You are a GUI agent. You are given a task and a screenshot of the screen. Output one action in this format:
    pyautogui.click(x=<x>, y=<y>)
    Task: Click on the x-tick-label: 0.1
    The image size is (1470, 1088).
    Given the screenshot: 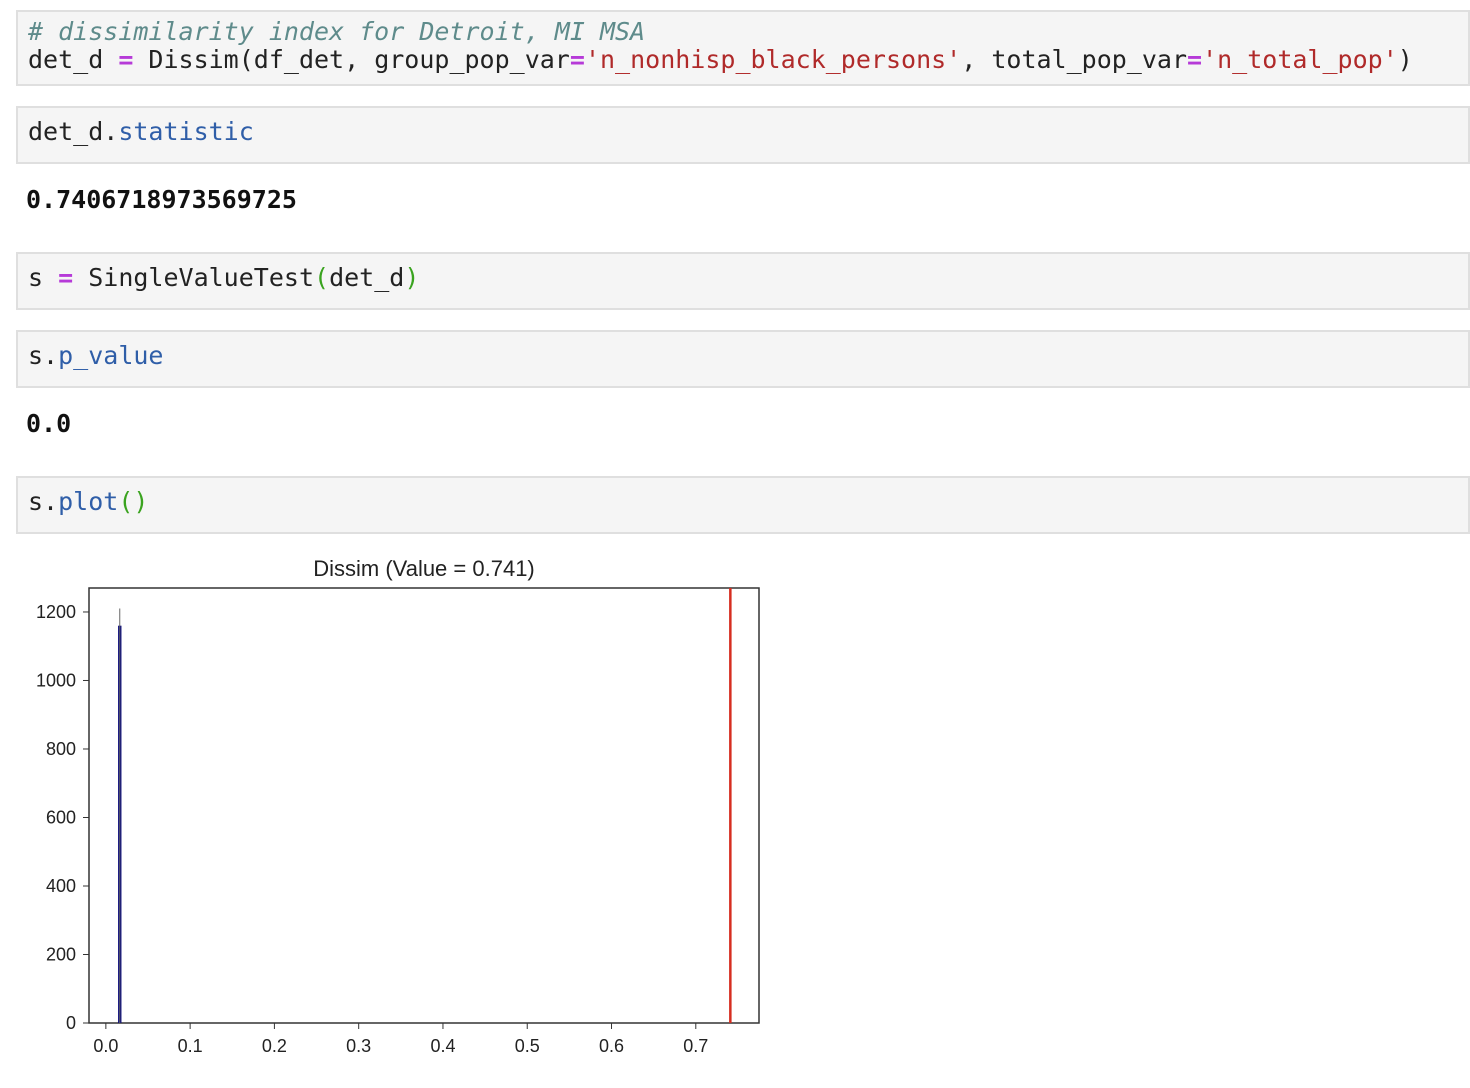 What is the action you would take?
    pyautogui.click(x=190, y=1046)
    